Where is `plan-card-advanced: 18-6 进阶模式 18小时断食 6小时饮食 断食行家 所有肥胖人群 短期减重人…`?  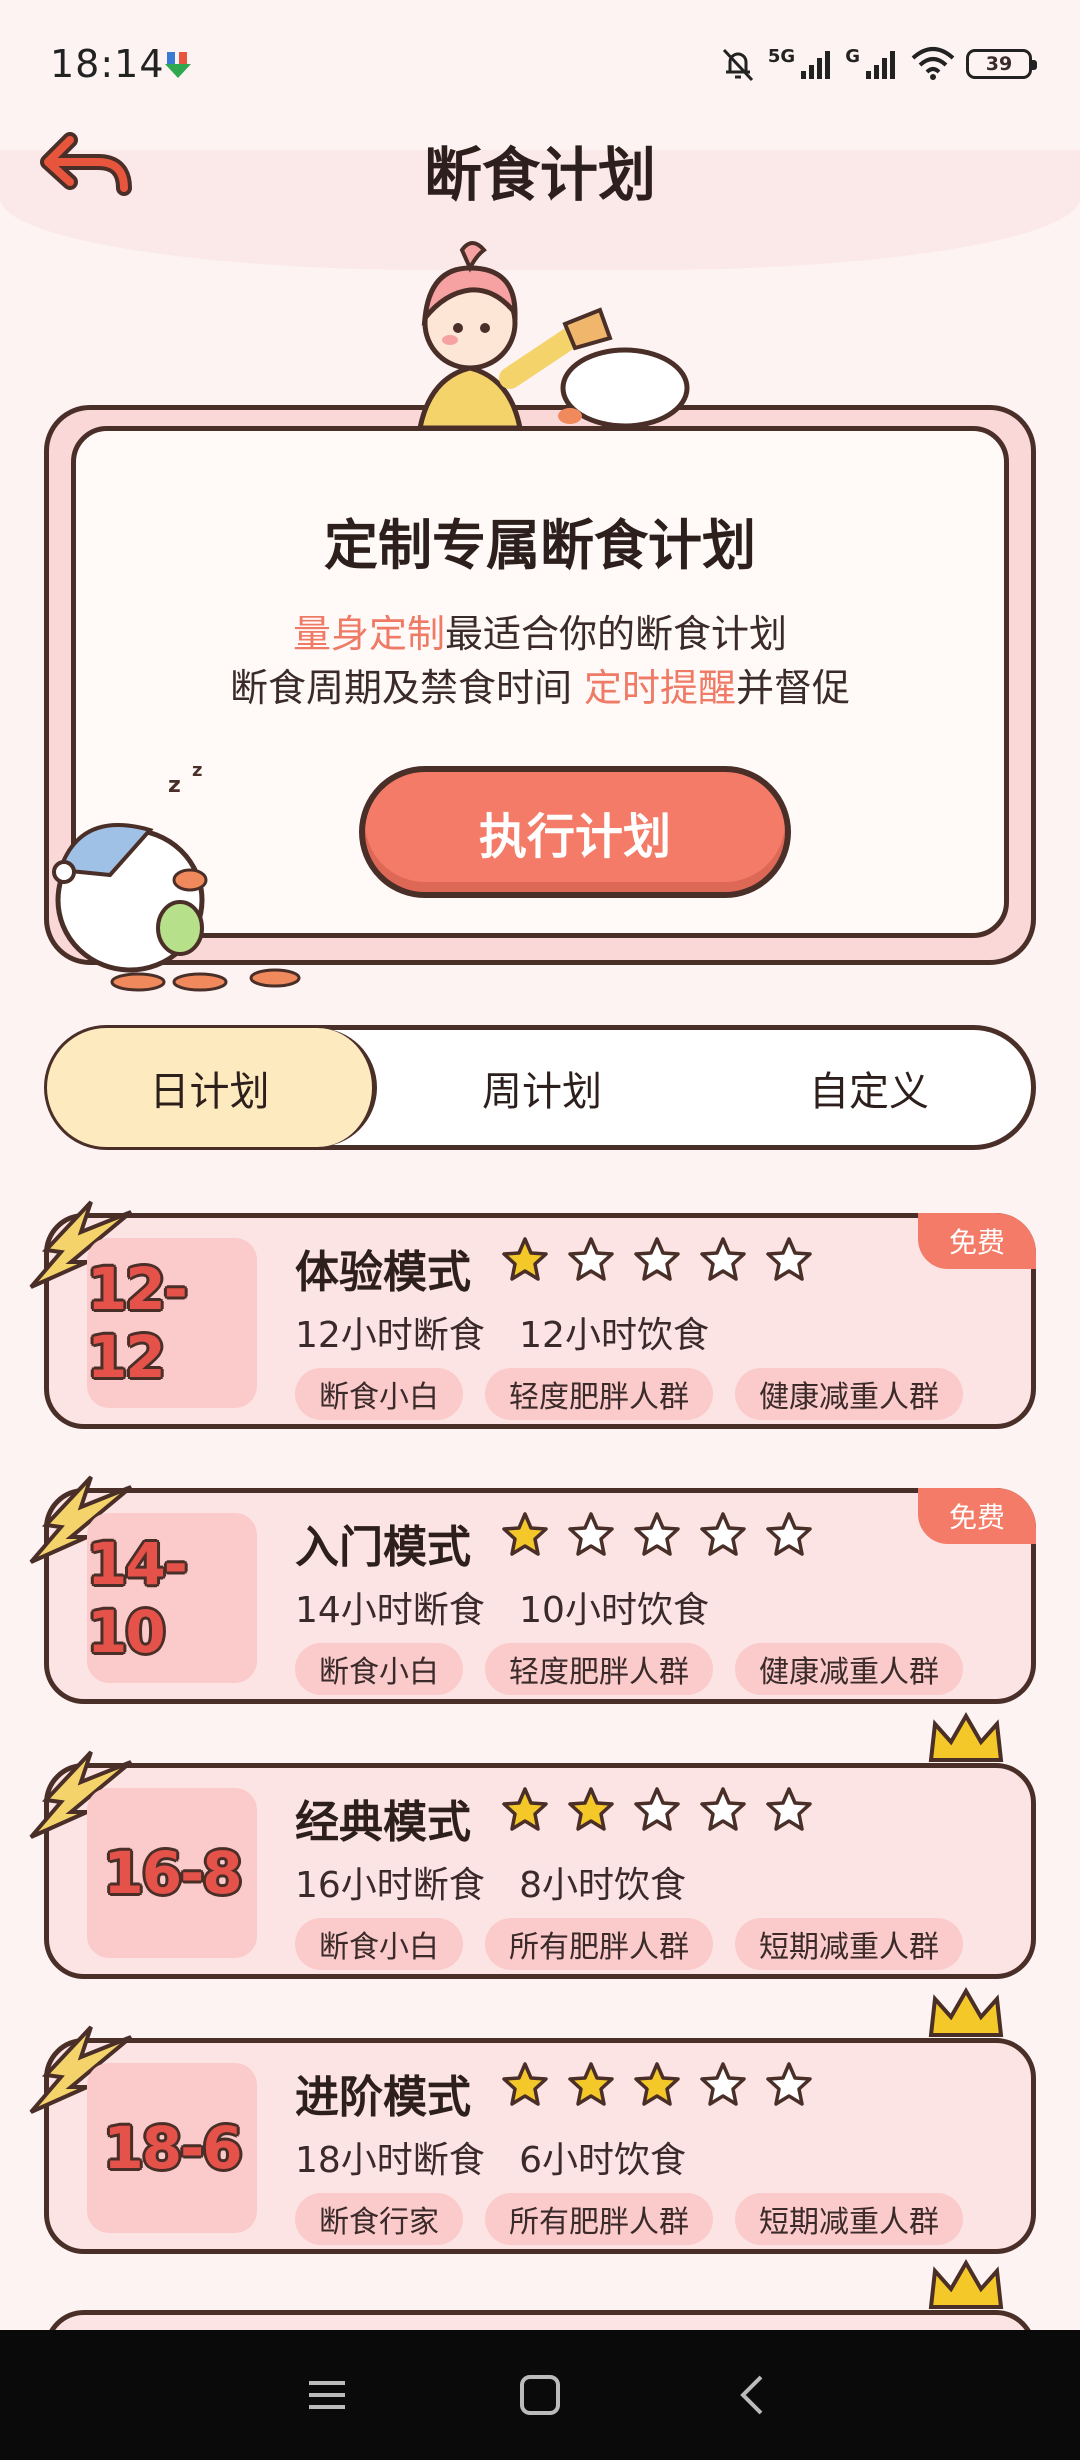 plan-card-advanced: 18-6 进阶模式 18小时断食 6小时饮食 断食行家 所有肥胖人群 短期减重人… is located at coordinates (532, 2120).